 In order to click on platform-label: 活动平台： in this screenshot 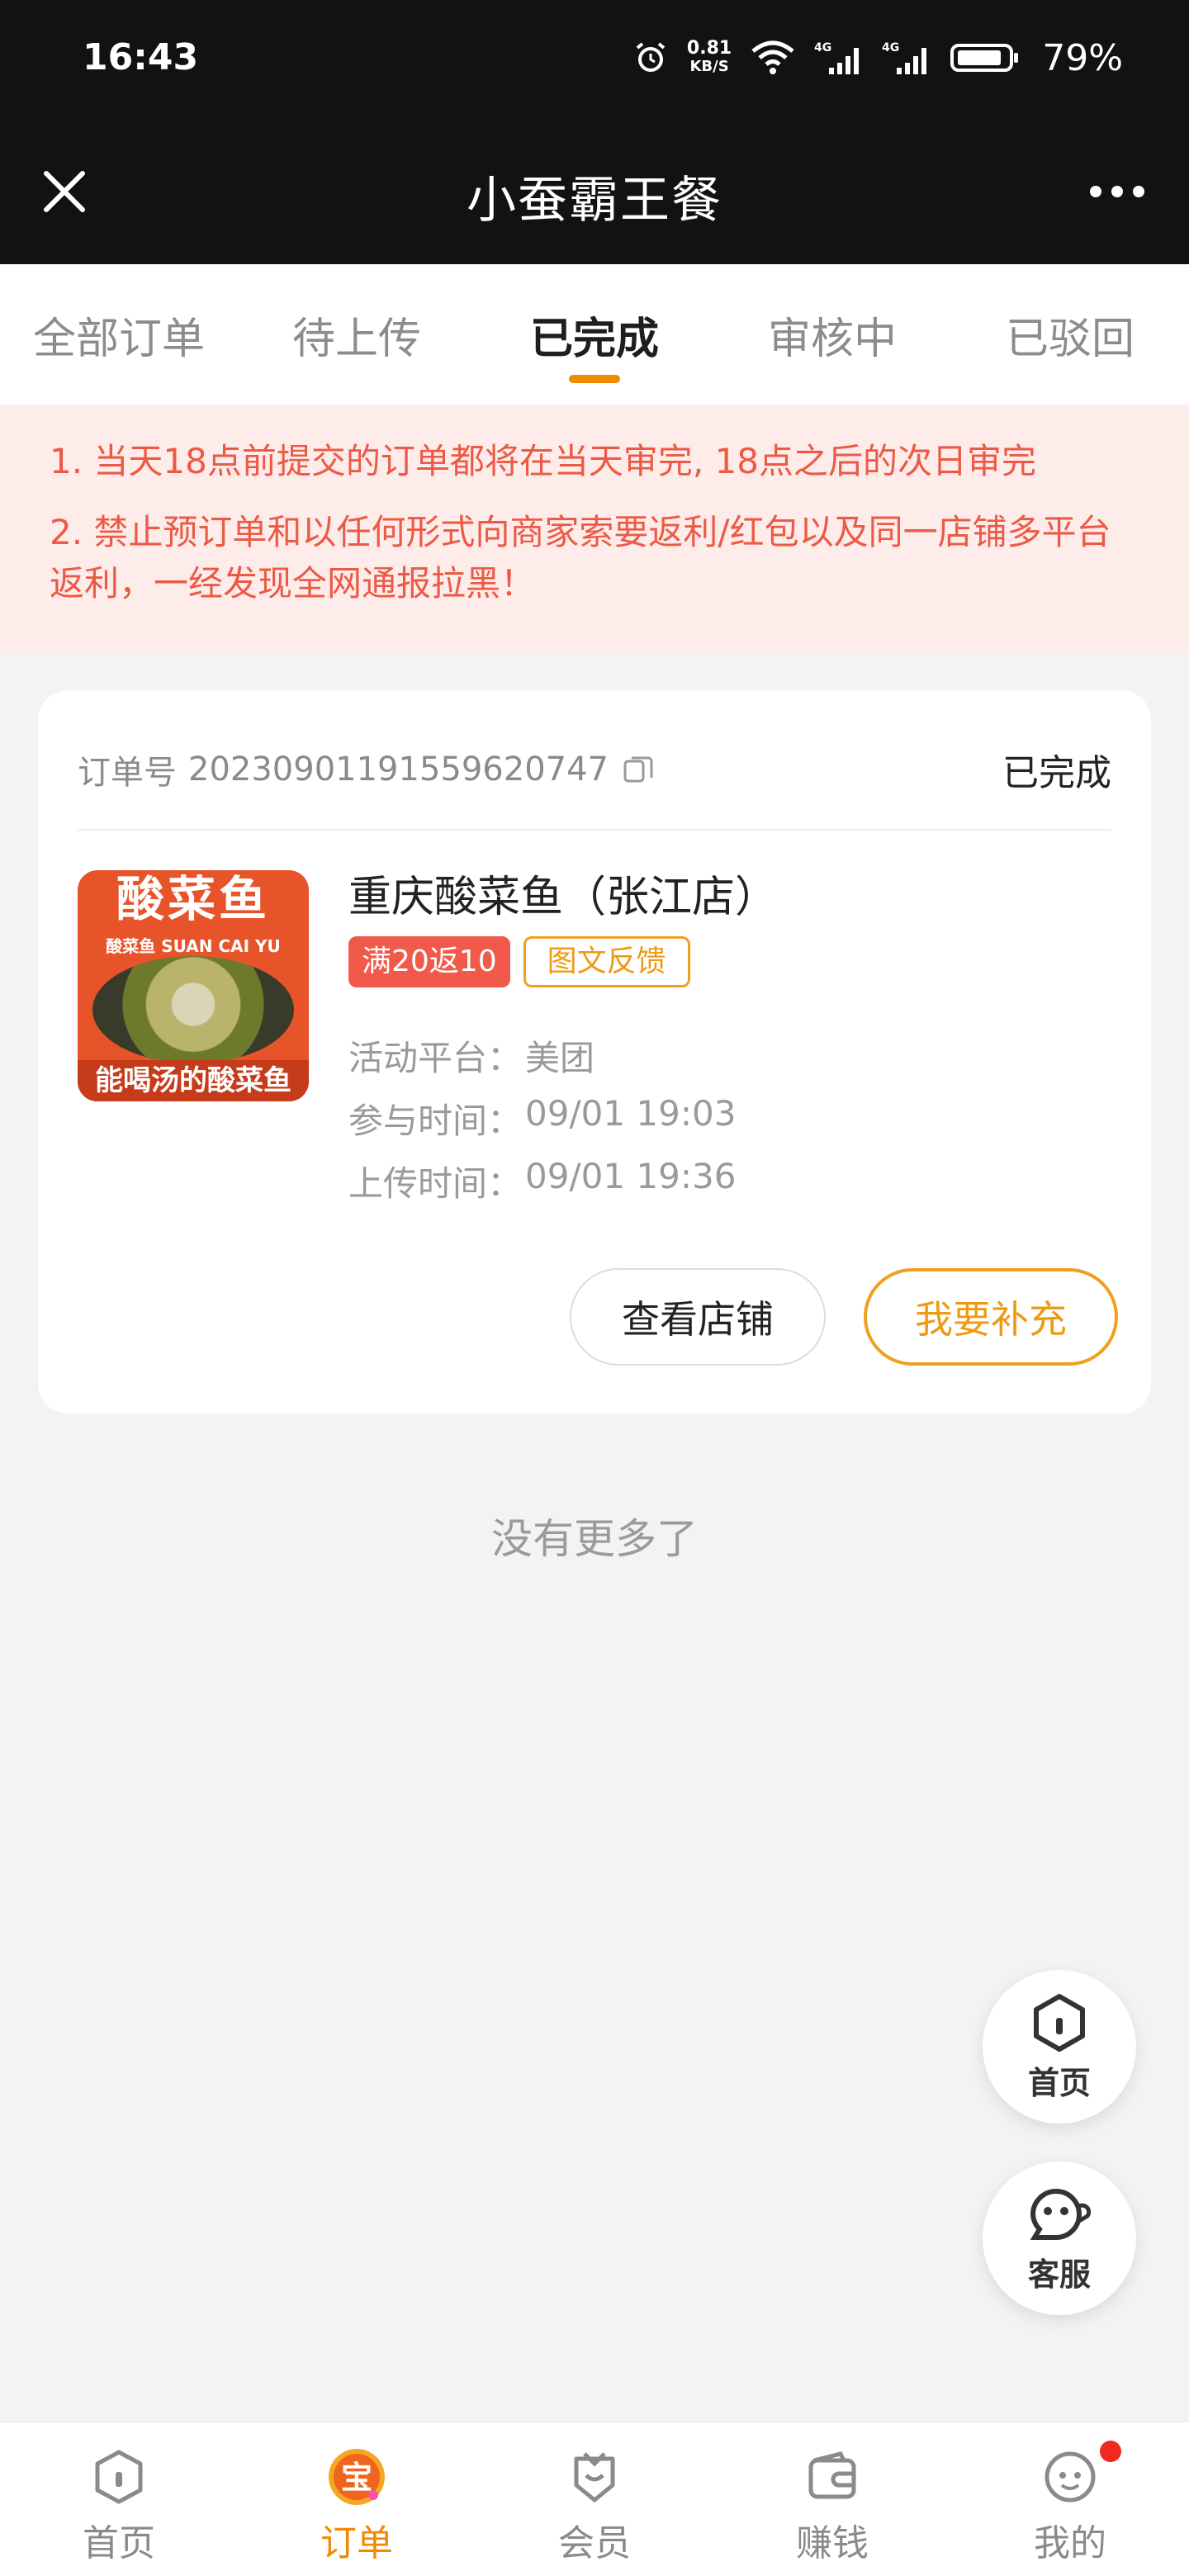, I will do `click(435, 1058)`.